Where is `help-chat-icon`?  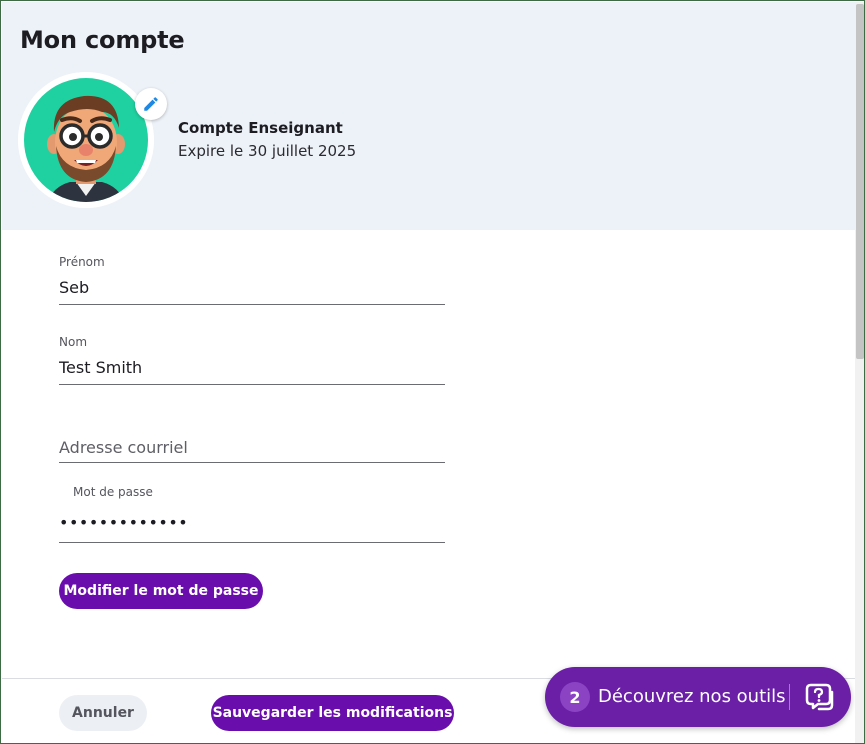 help-chat-icon is located at coordinates (820, 699).